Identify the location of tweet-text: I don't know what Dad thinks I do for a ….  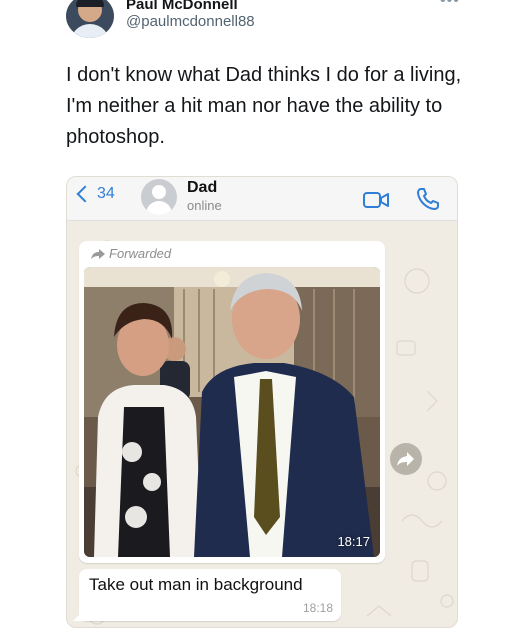
(264, 106).